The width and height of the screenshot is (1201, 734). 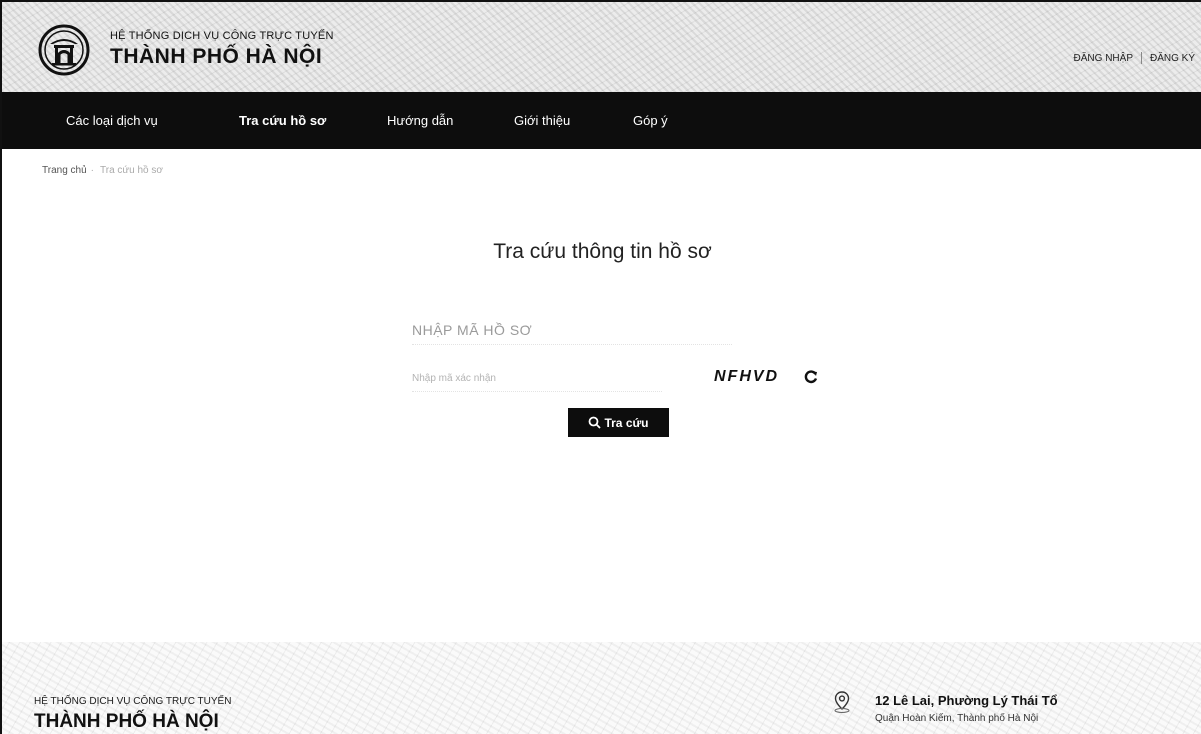 I want to click on auth-links: ĐĂNG NHẬP ĐĂNG KÝ, so click(x=1134, y=58).